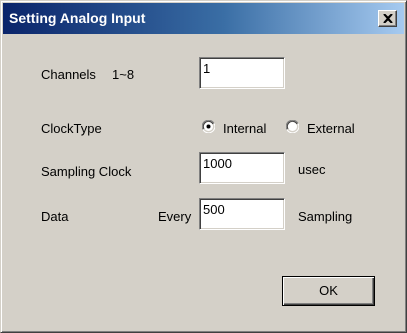 Image resolution: width=407 pixels, height=333 pixels. Describe the element at coordinates (242, 214) in the screenshot. I see `data-every-input: 500` at that location.